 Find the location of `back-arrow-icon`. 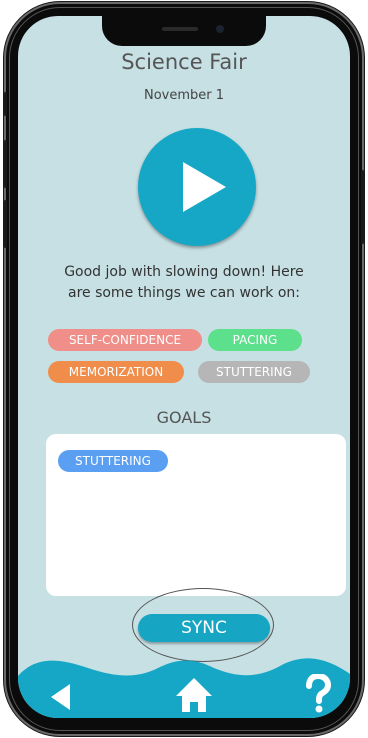

back-arrow-icon is located at coordinates (60, 697).